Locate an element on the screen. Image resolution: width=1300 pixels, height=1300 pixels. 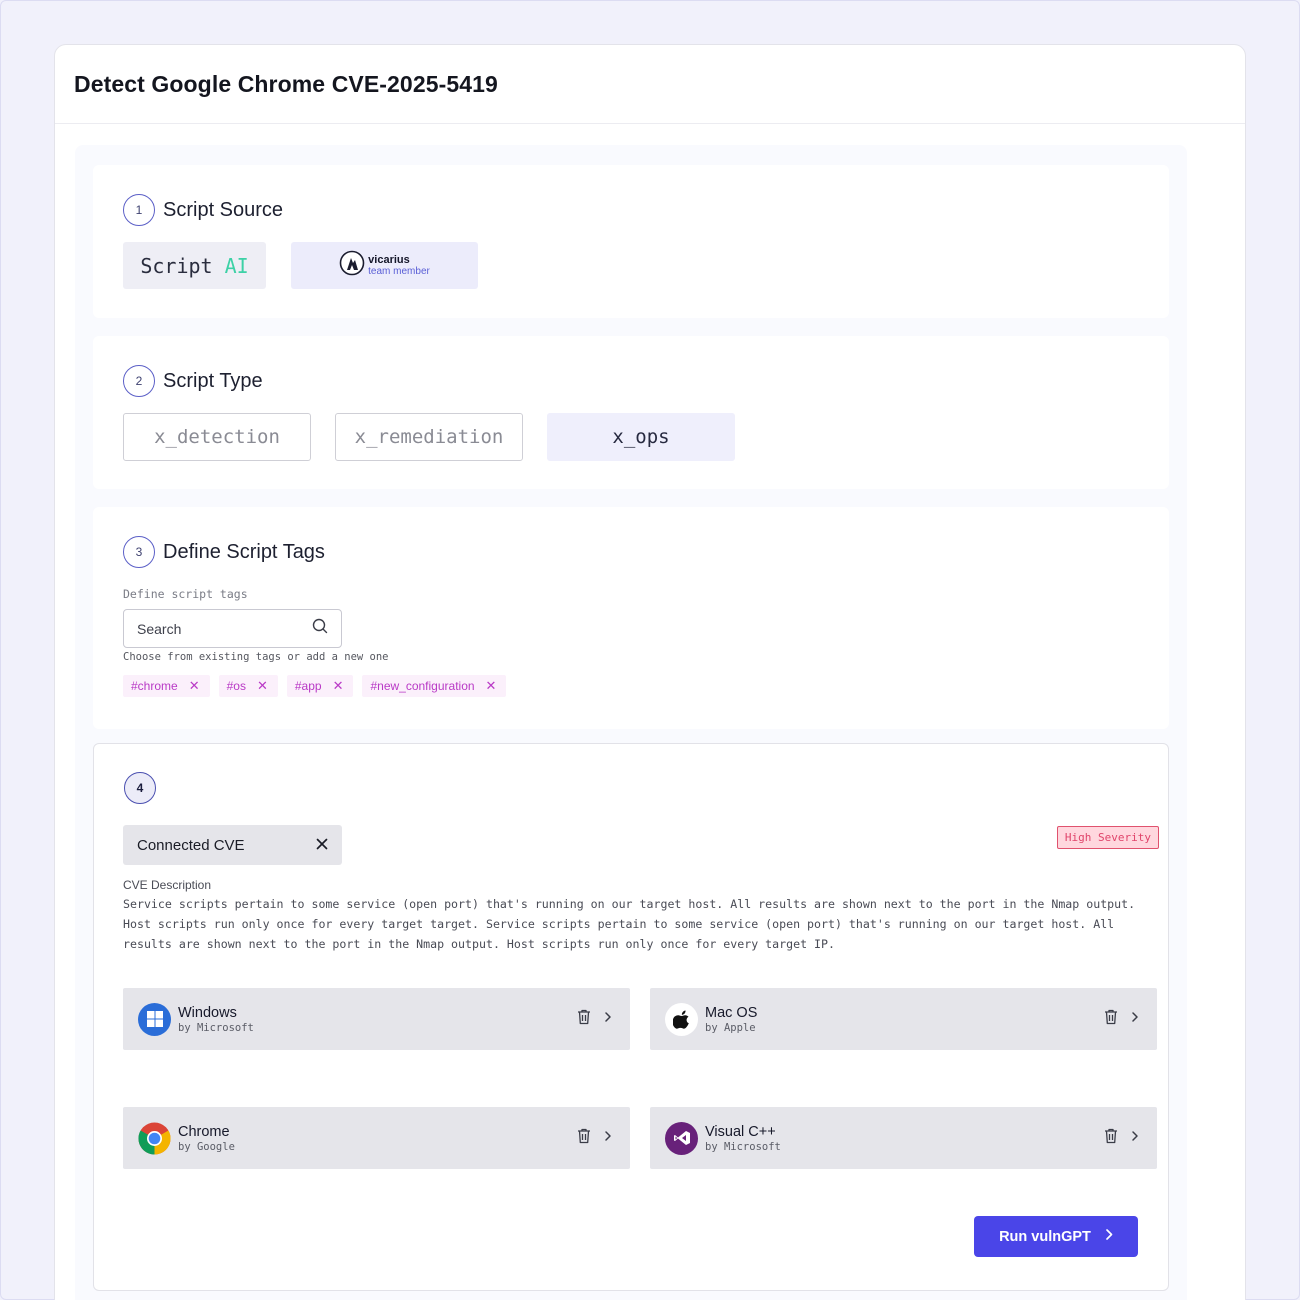
vicarius-logo-icon is located at coordinates (352, 265).